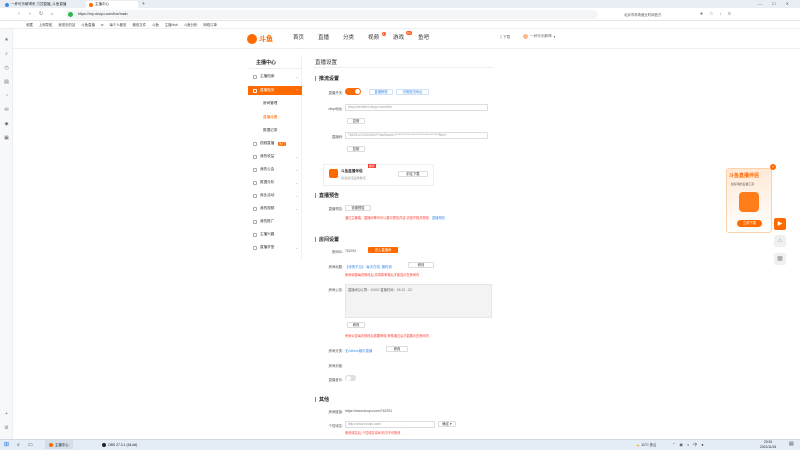 This screenshot has width=800, height=450. Describe the element at coordinates (695, 445) in the screenshot. I see `ime-icon: 中` at that location.